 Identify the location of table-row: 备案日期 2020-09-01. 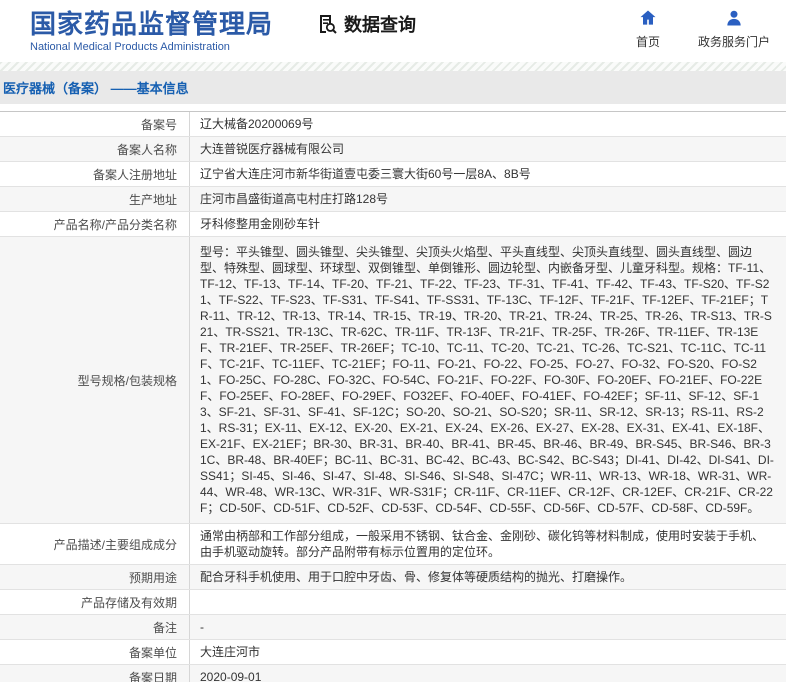
(393, 673).